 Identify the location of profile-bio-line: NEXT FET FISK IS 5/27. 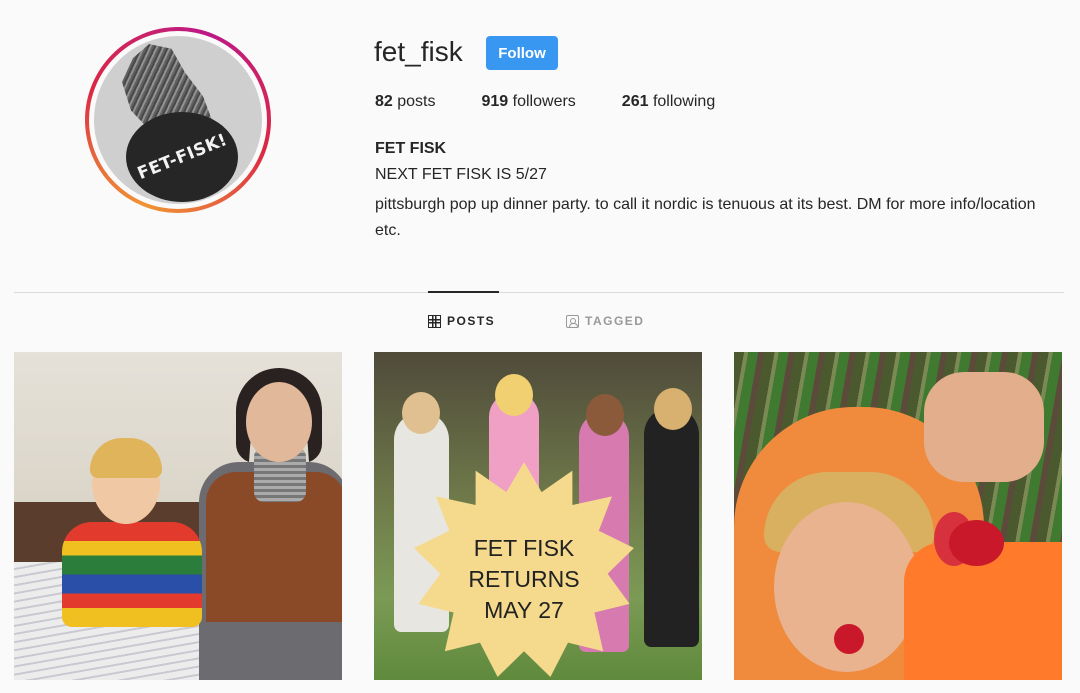
(461, 174).